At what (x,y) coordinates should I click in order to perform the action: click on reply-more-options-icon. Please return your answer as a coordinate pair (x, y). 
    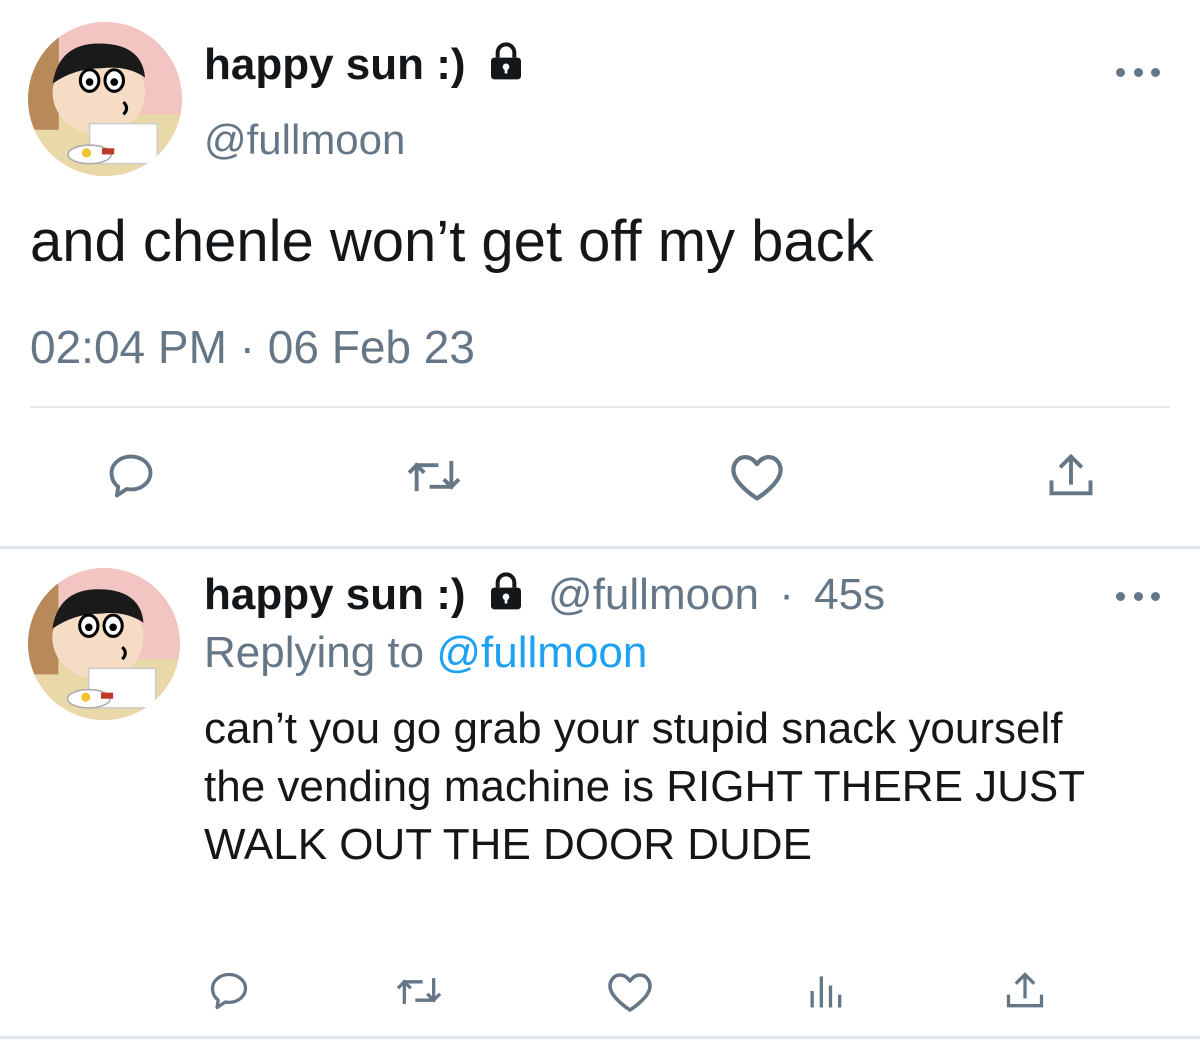
    Looking at the image, I should click on (1138, 596).